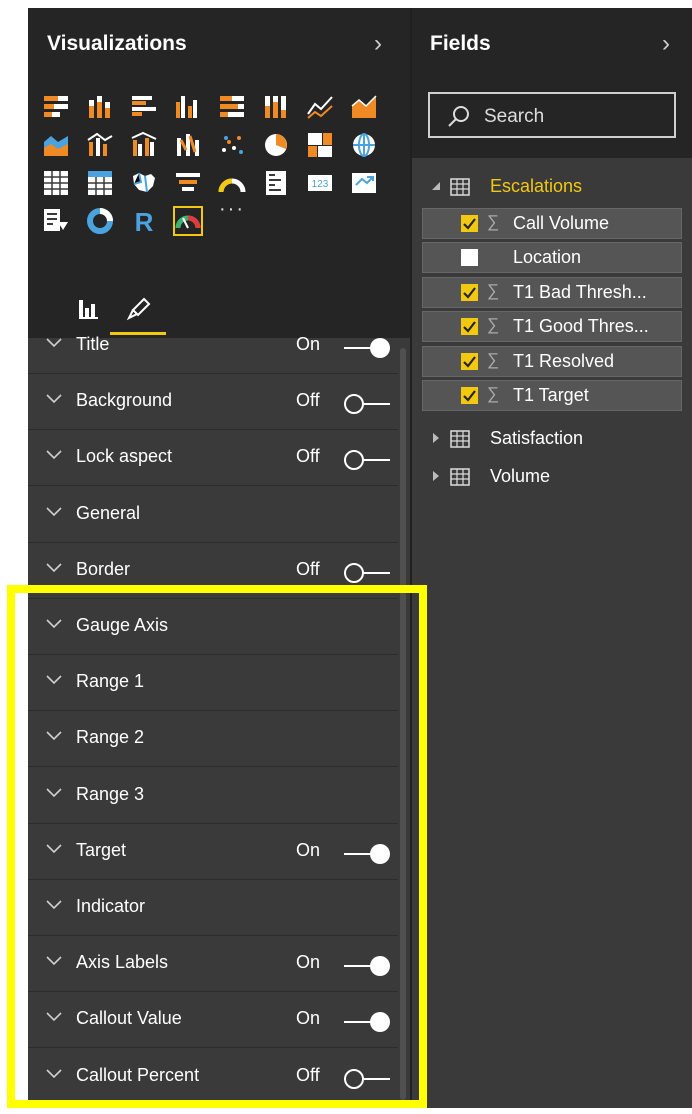 The width and height of the screenshot is (692, 1114). I want to click on 100-stacked-bar-chart-icon, so click(232, 107).